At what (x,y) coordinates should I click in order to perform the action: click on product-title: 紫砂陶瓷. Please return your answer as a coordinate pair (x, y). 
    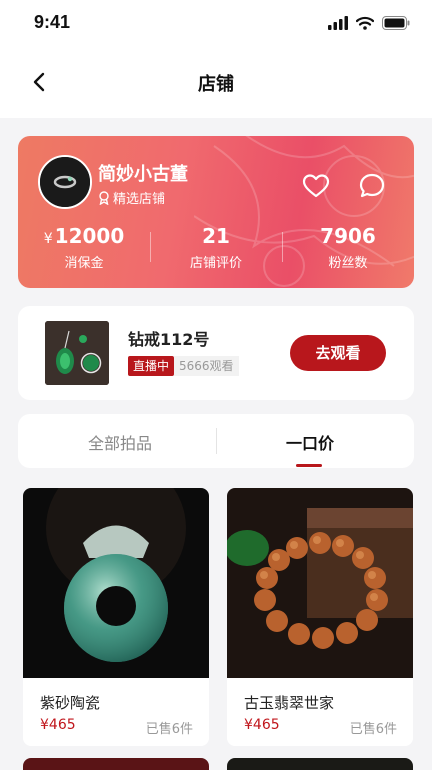
    Looking at the image, I should click on (70, 703).